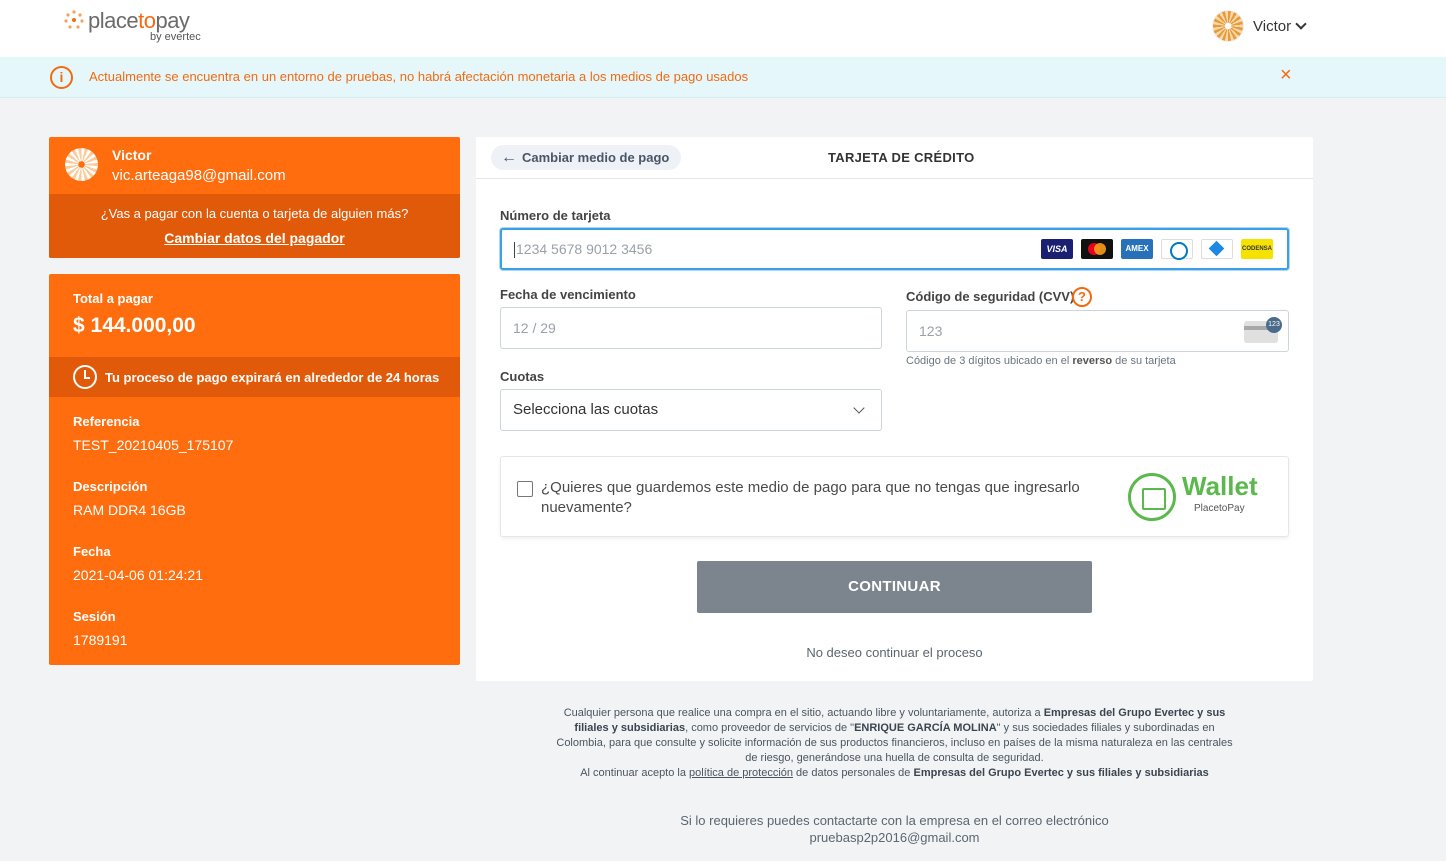 This screenshot has height=861, width=1446. I want to click on user-name: Victor, so click(1272, 26).